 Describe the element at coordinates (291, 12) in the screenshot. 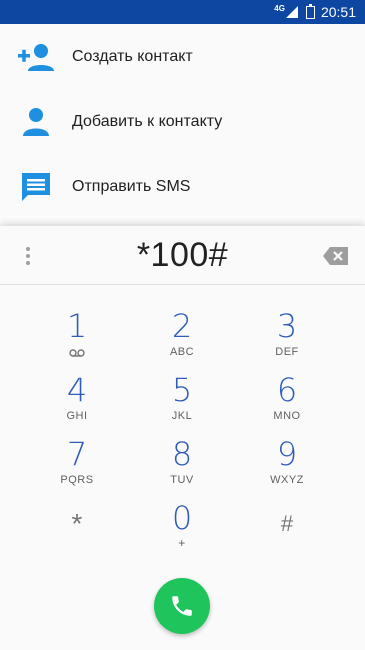

I see `signal-icon` at that location.